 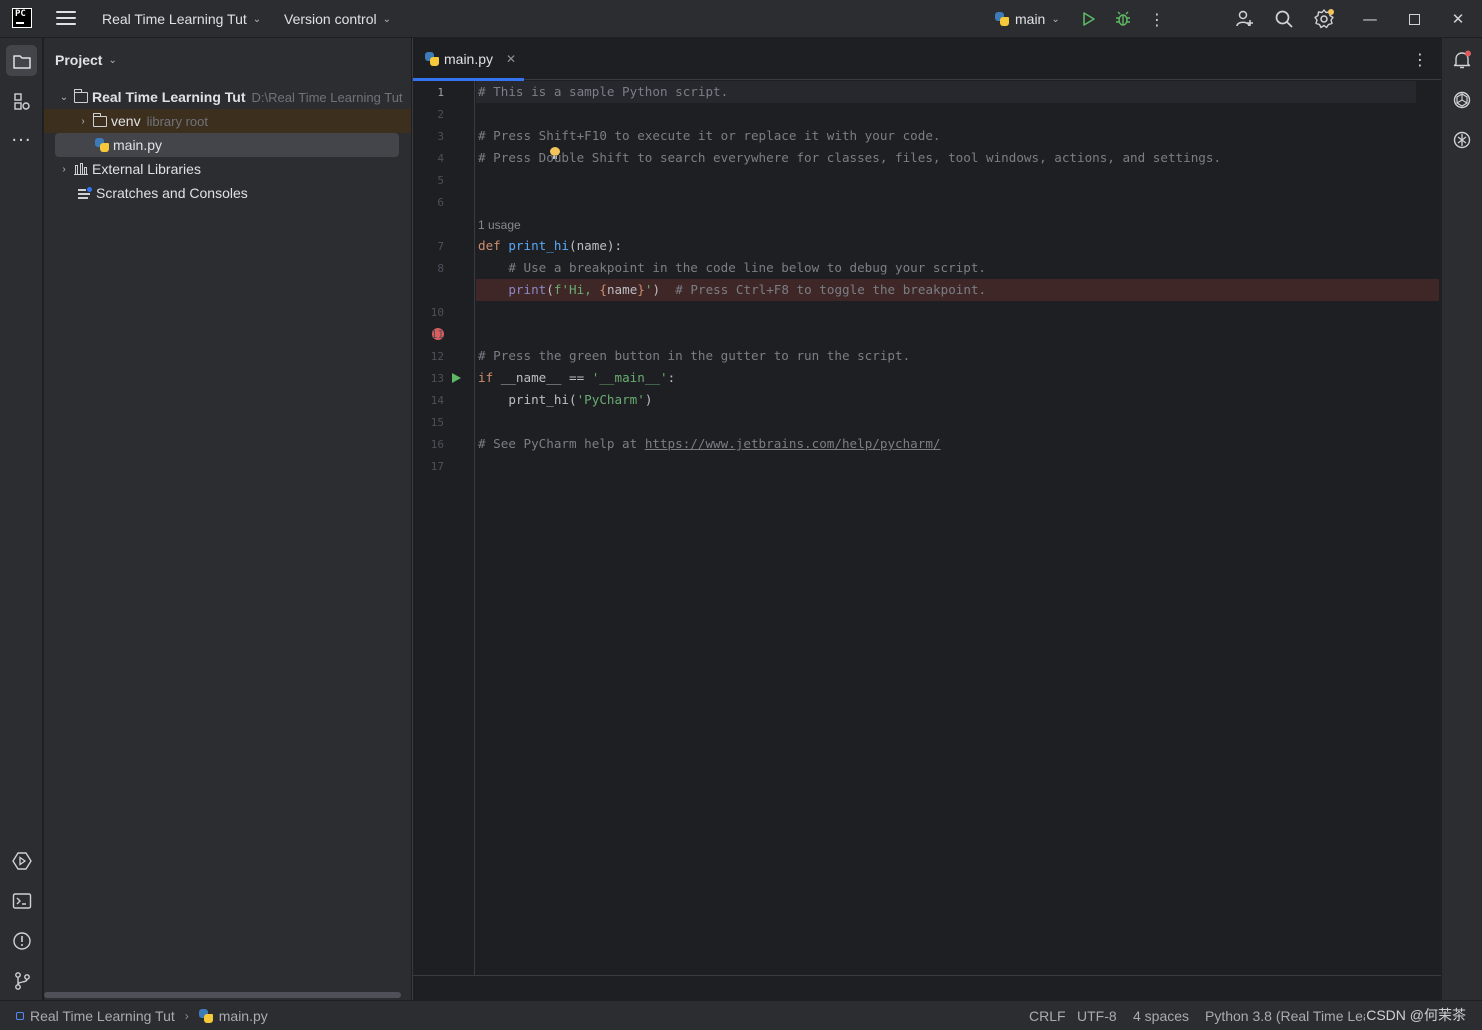 What do you see at coordinates (1458, 19) in the screenshot?
I see `close-icon: ✕` at bounding box center [1458, 19].